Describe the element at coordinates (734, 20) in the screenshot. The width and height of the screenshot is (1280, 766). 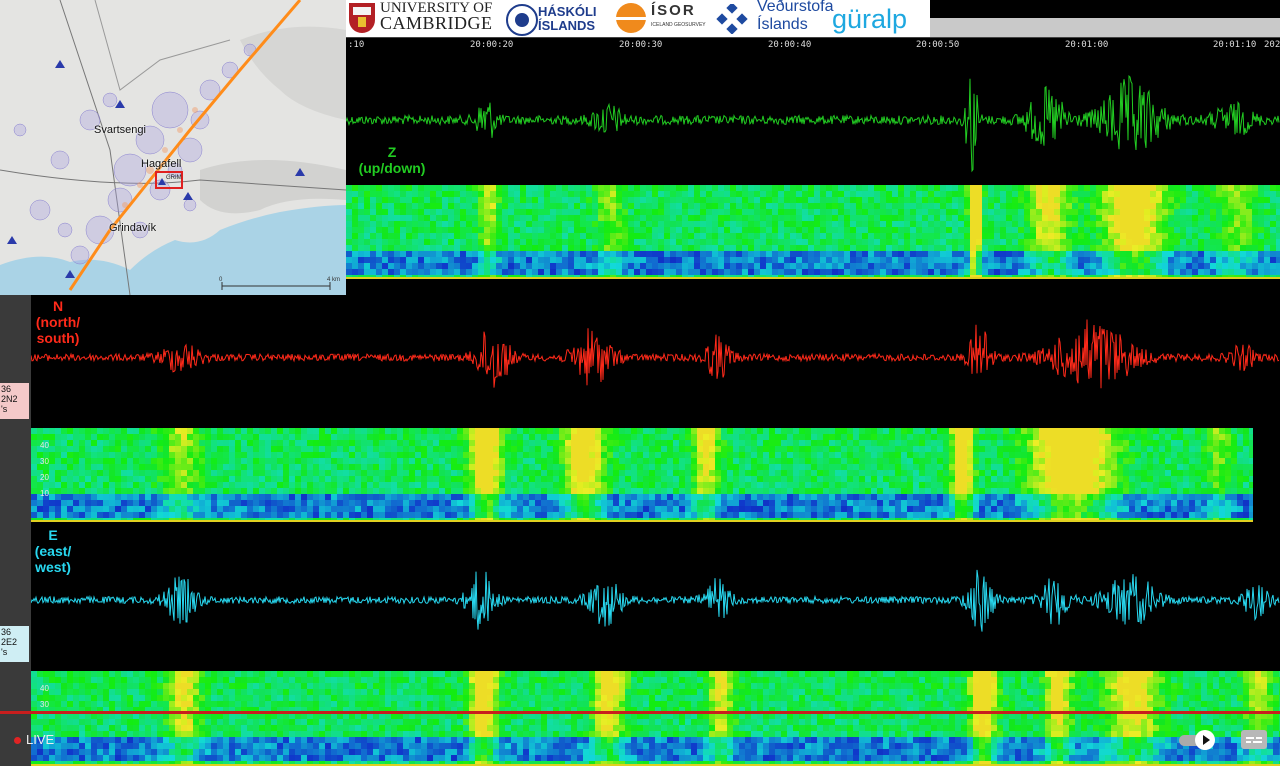
I see `vedurstofa-cross-icon` at that location.